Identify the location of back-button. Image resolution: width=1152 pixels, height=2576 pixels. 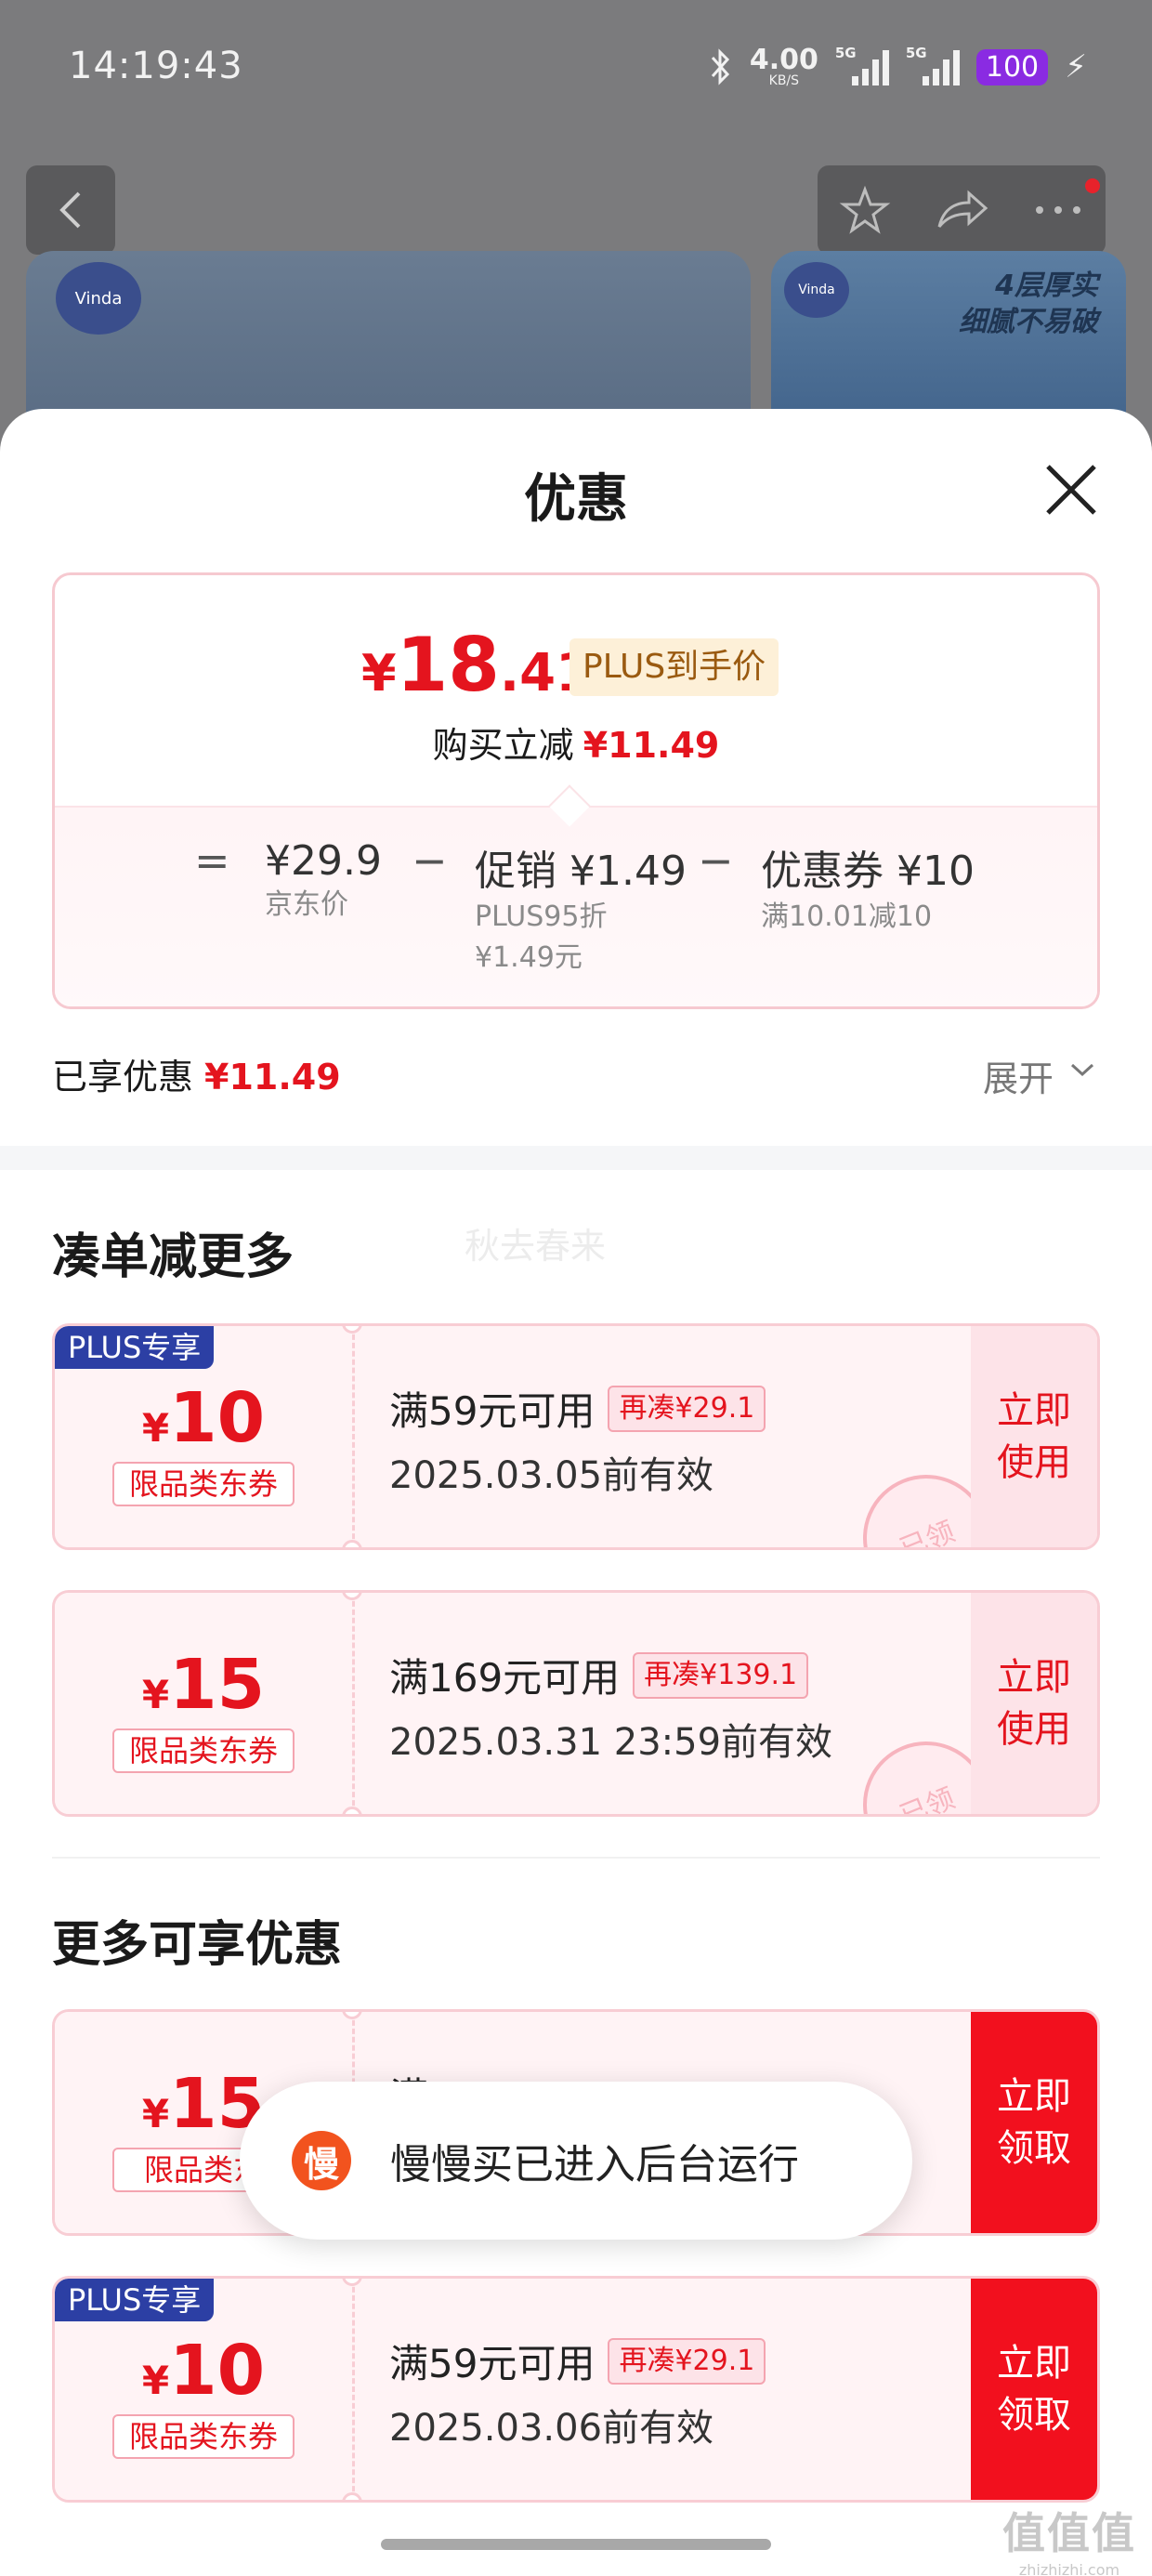
(70, 210).